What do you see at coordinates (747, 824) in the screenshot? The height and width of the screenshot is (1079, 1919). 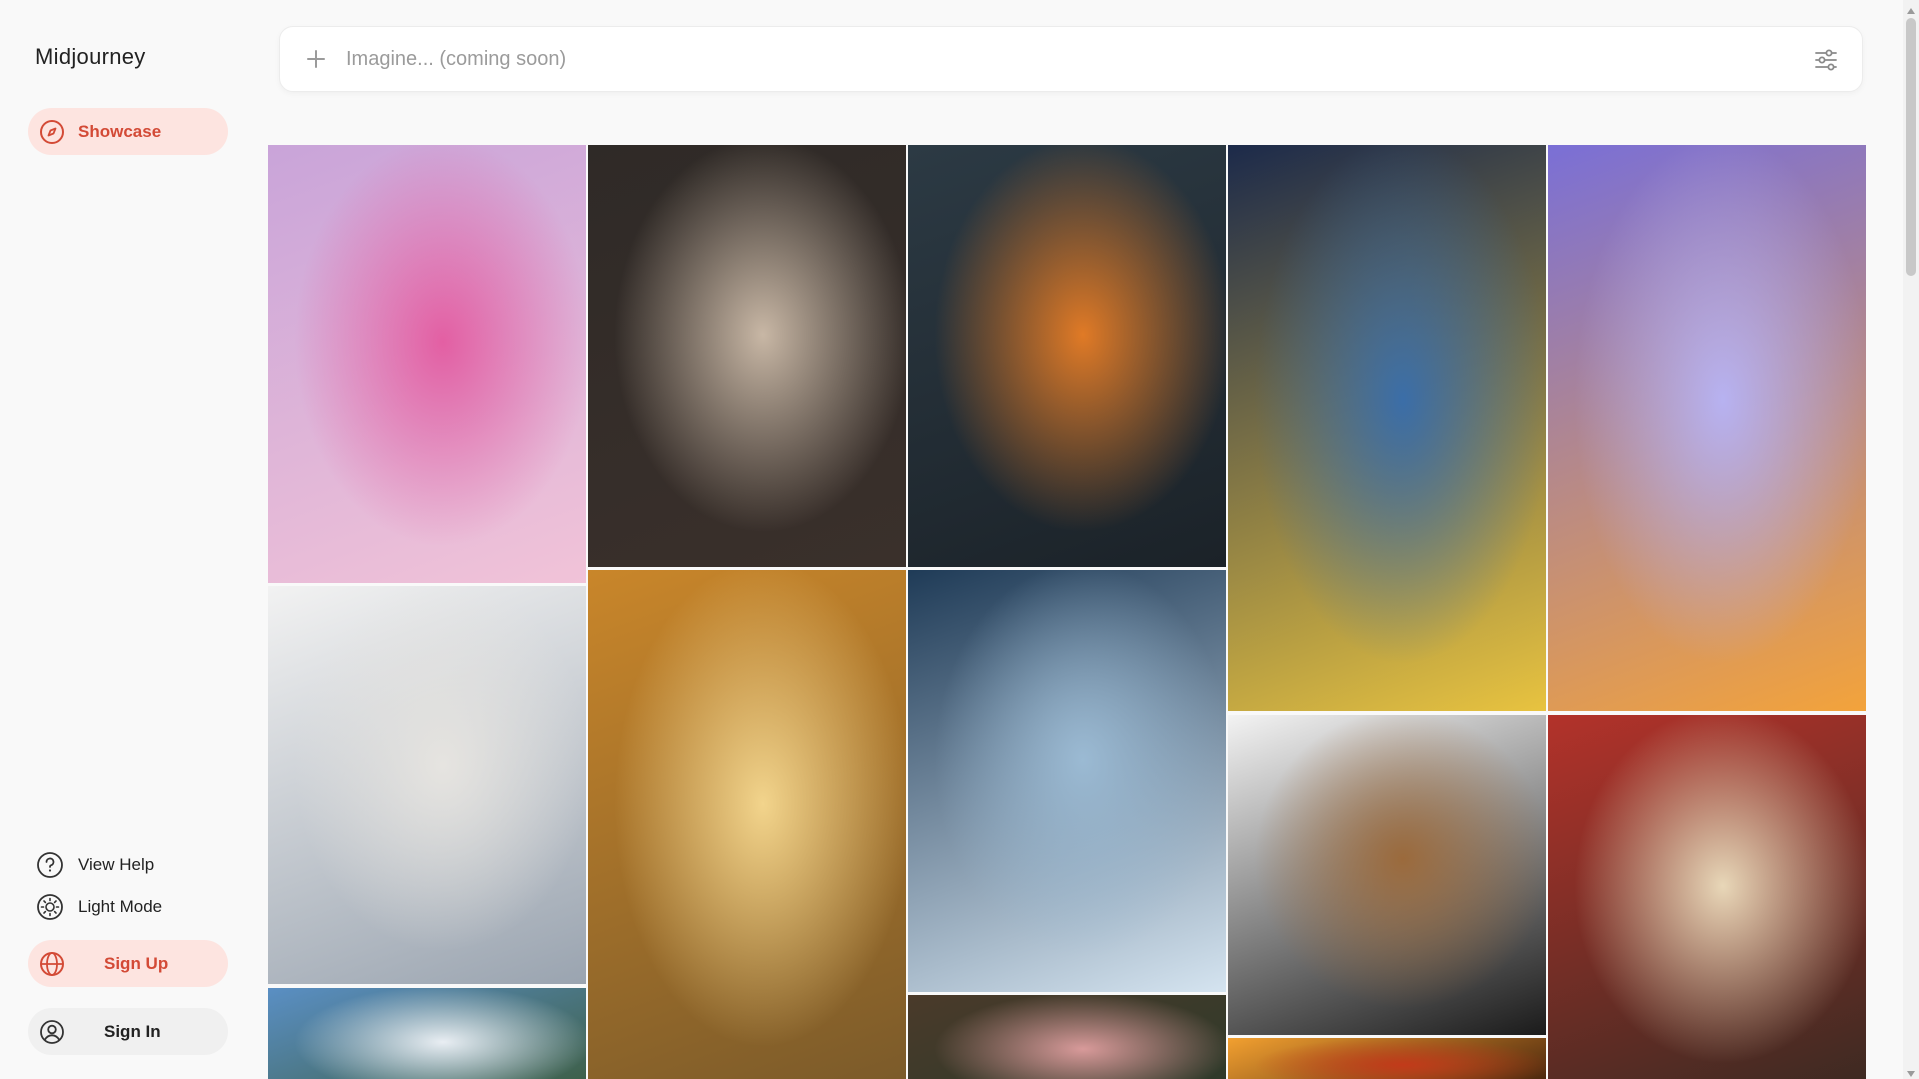 I see `gallery-image-golden-camellia-flowers` at bounding box center [747, 824].